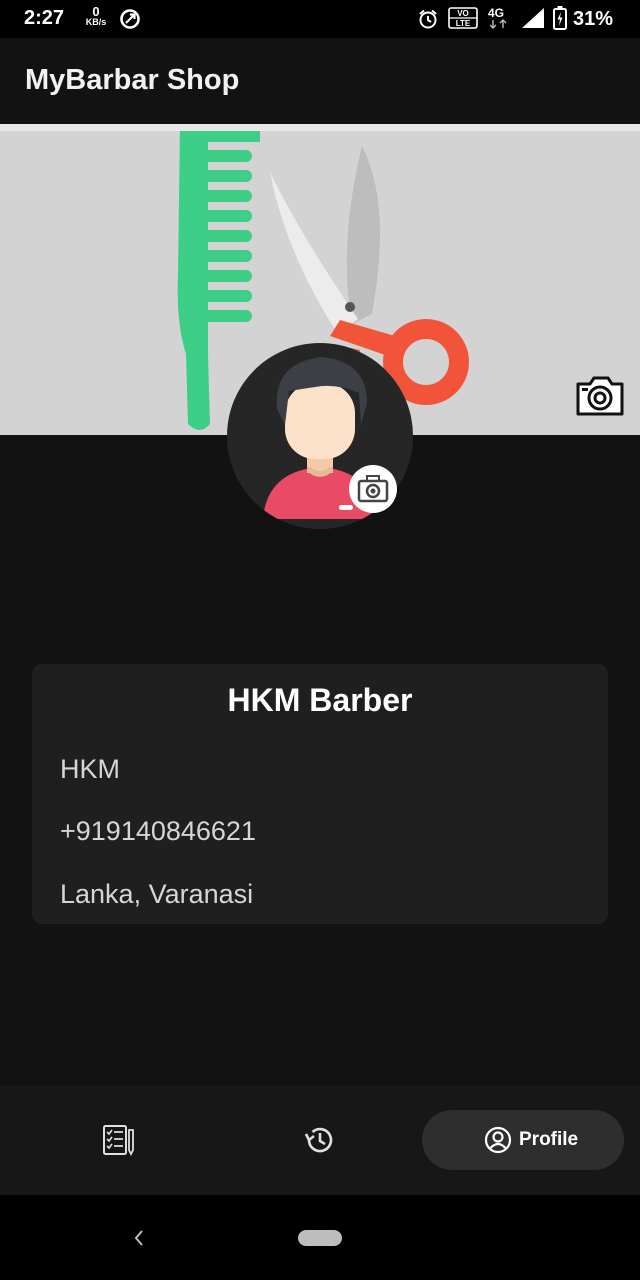  What do you see at coordinates (593, 19) in the screenshot?
I see `battery-percent: 31%` at bounding box center [593, 19].